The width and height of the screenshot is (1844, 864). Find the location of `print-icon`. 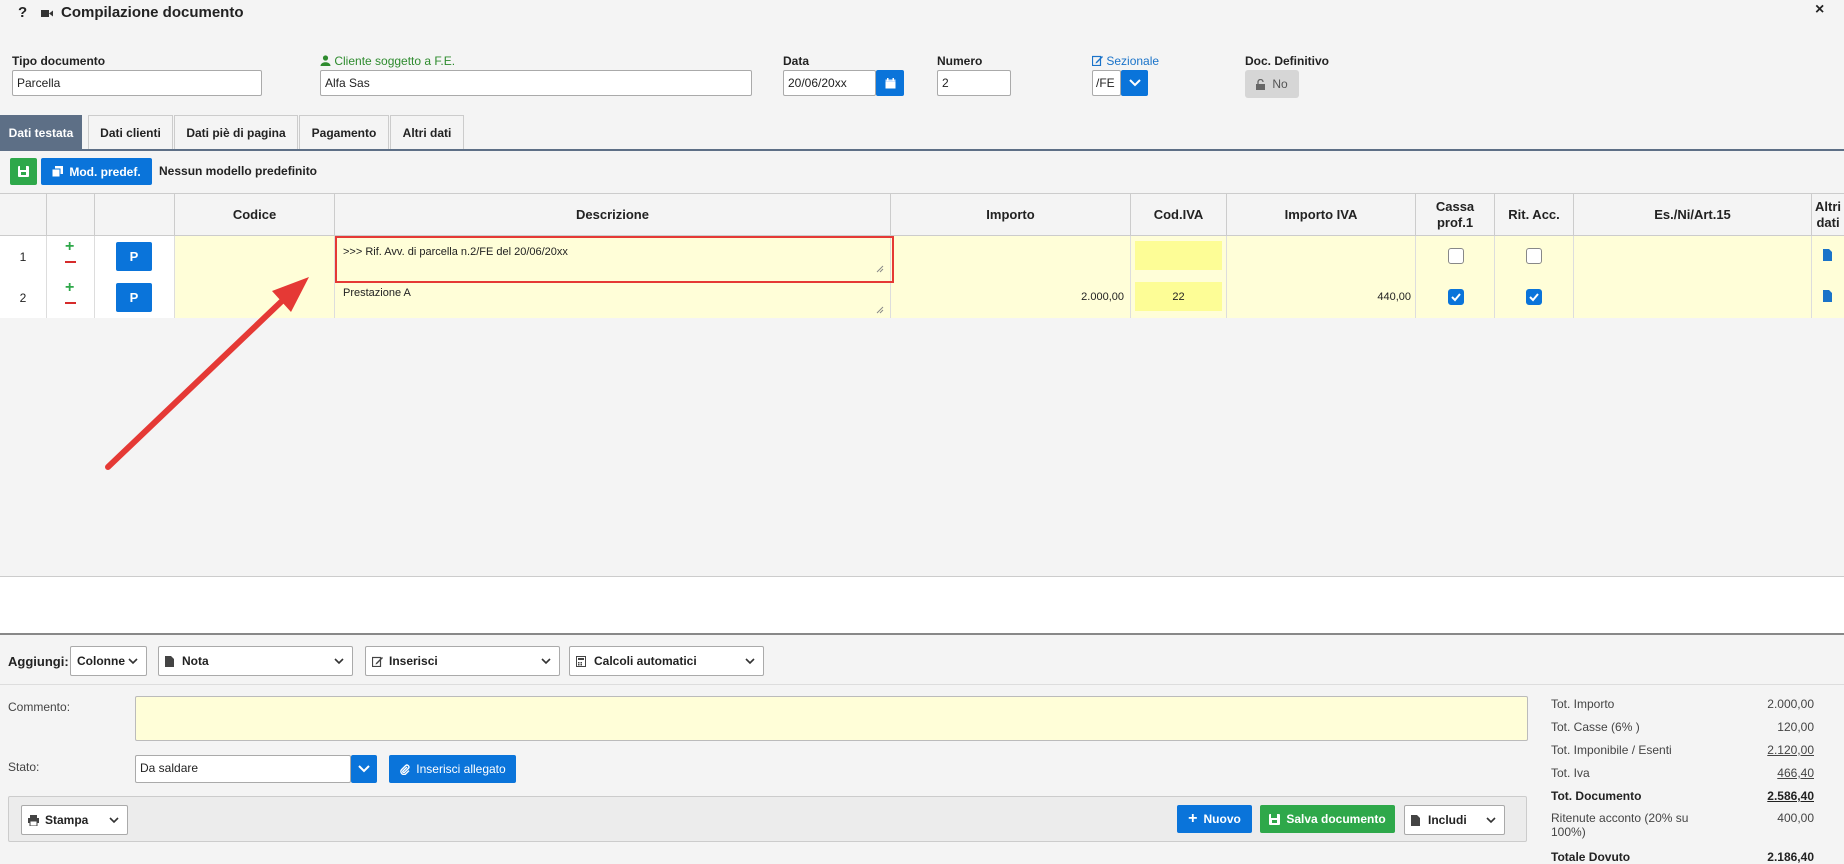

print-icon is located at coordinates (33, 820).